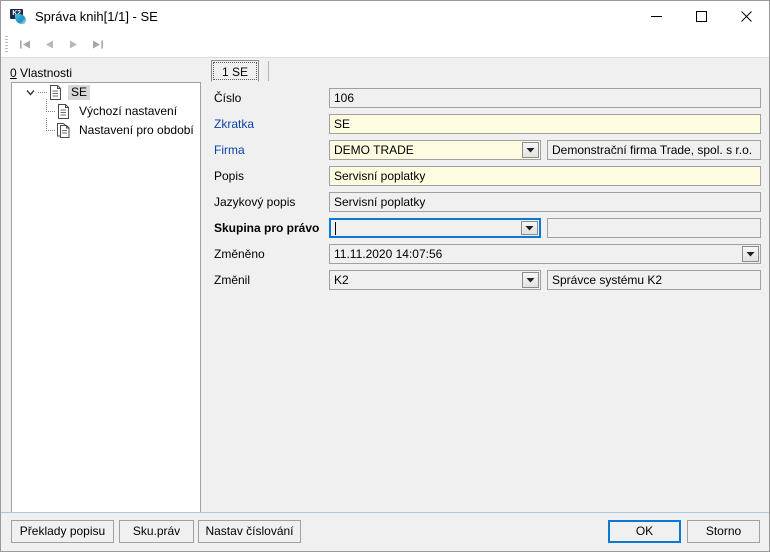  What do you see at coordinates (25, 44) in the screenshot?
I see `first-record-button` at bounding box center [25, 44].